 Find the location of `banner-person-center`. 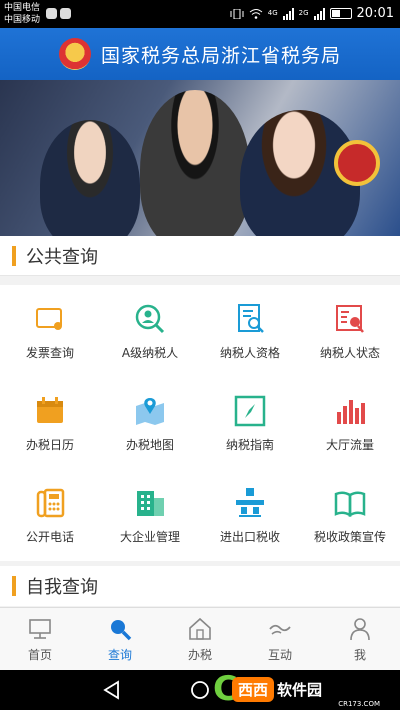

banner-person-center is located at coordinates (195, 163).